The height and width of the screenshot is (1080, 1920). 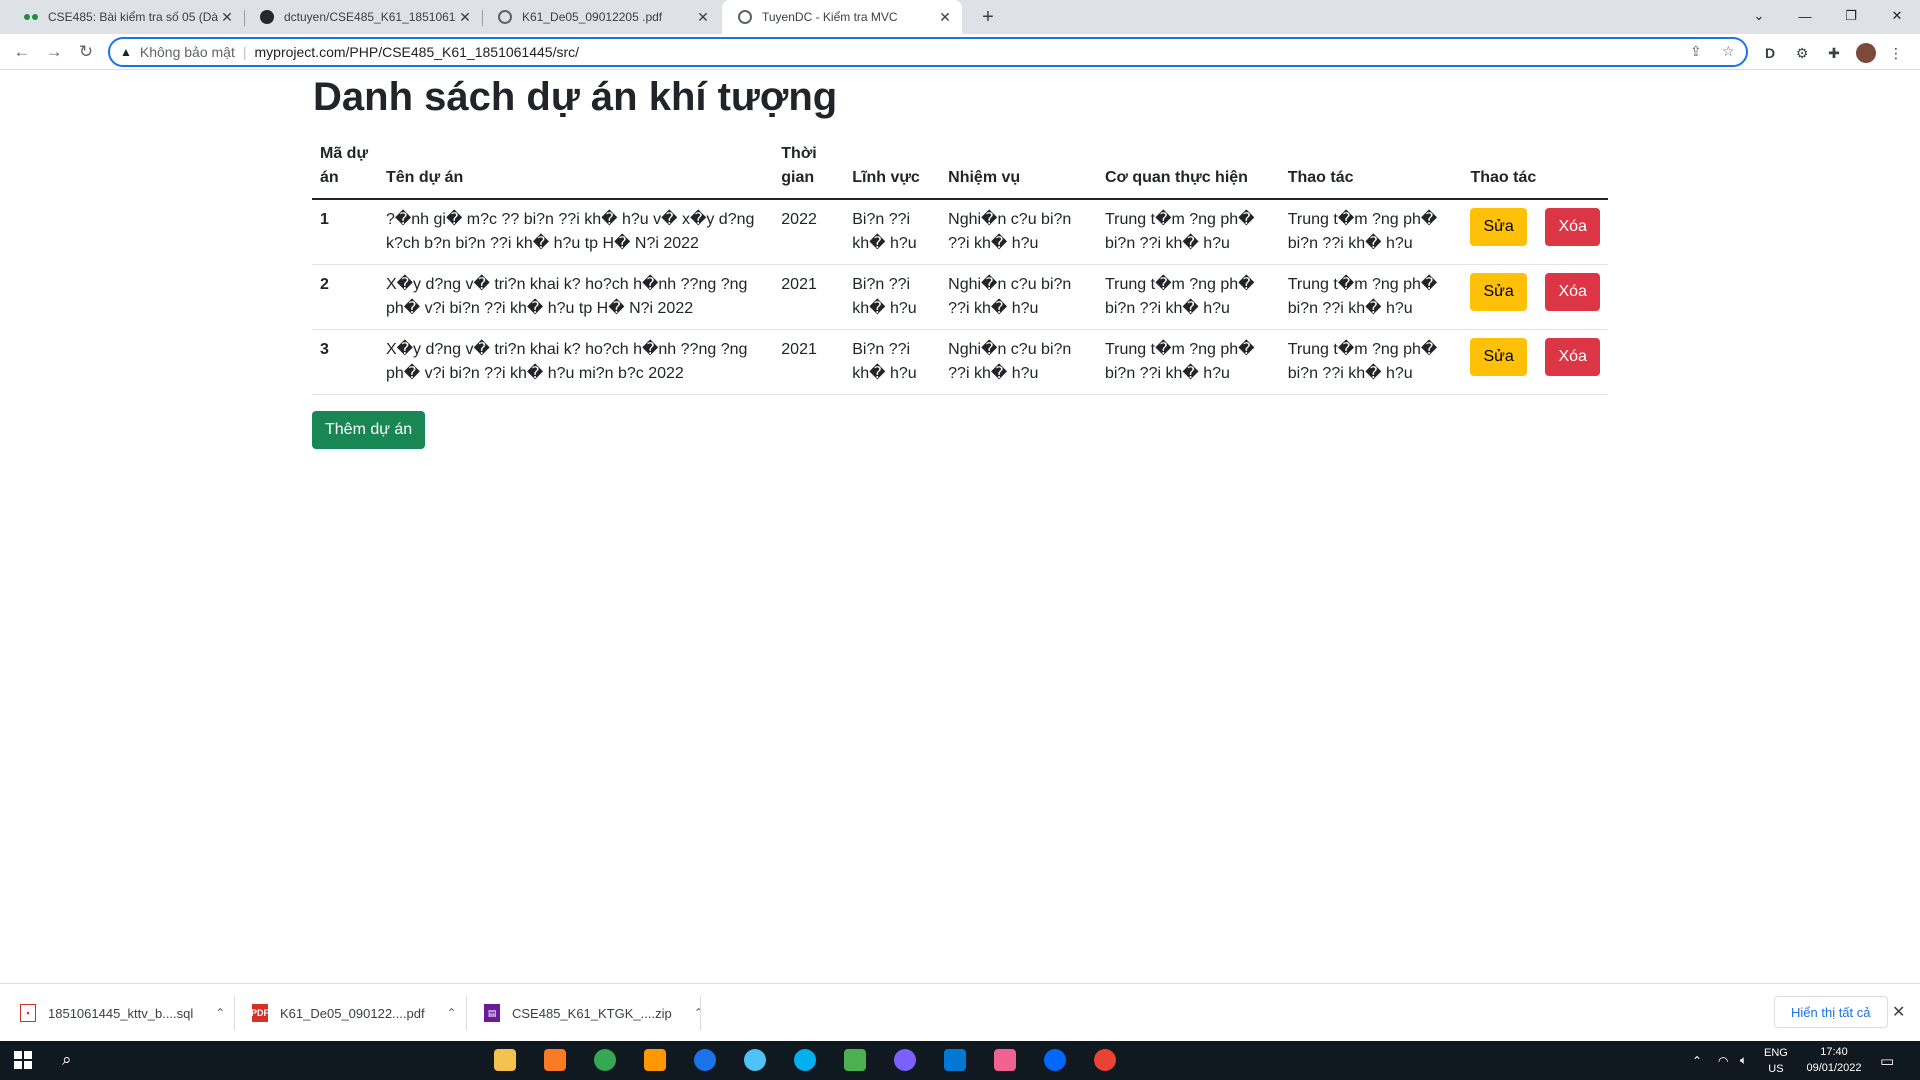 I want to click on maps-icon, so click(x=705, y=1060).